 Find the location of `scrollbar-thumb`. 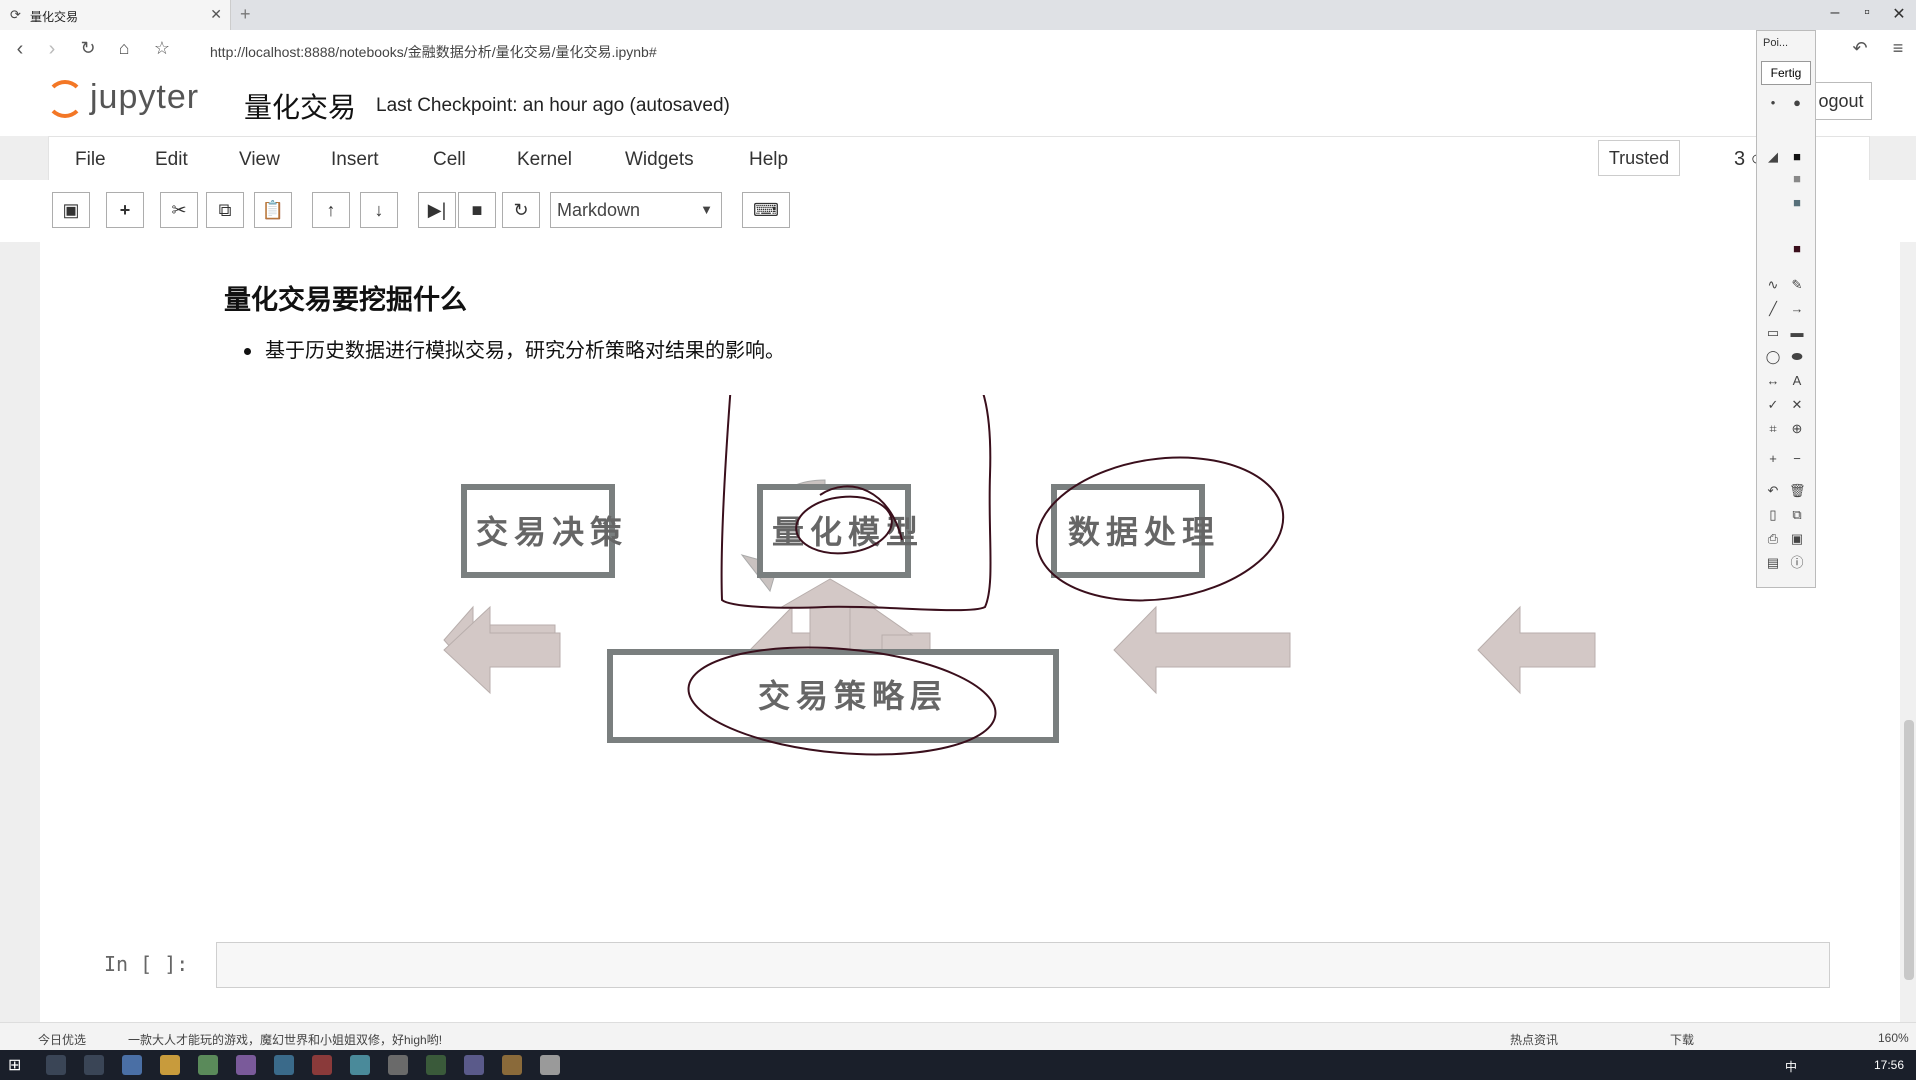

scrollbar-thumb is located at coordinates (1909, 850).